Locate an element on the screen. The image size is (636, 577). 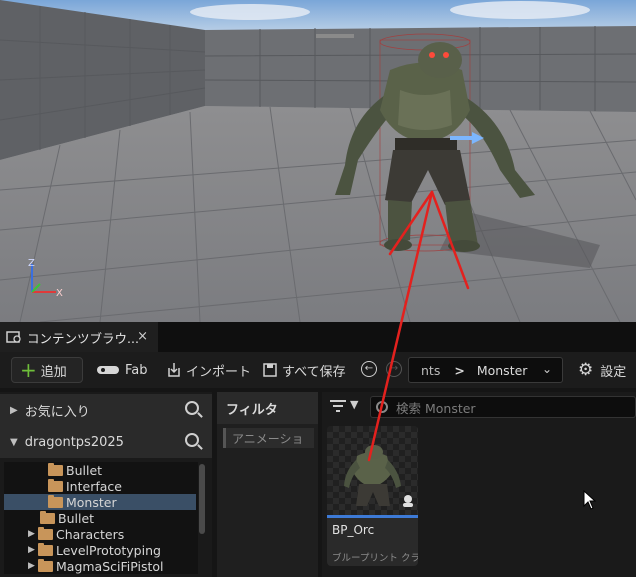
asset-name: BP_Orc is located at coordinates (353, 530).